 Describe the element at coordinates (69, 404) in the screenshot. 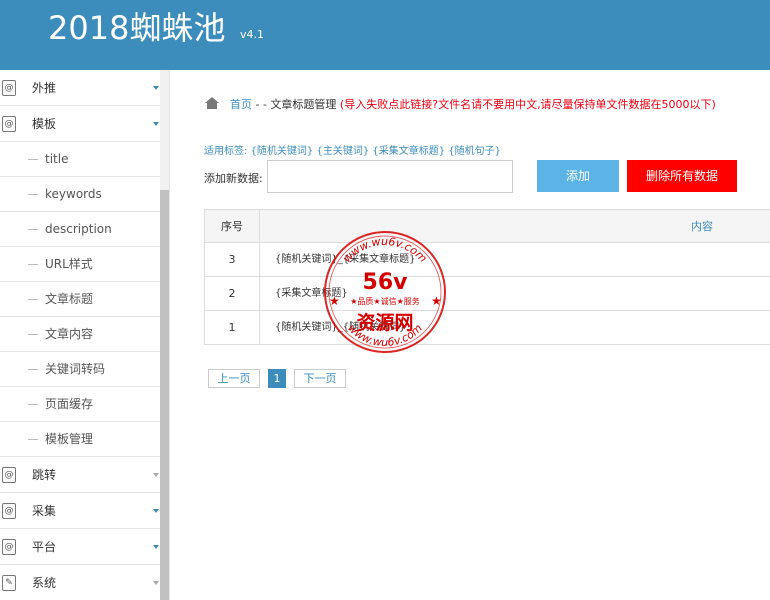

I see `sidebar-subitem-label: 页面缓存` at that location.